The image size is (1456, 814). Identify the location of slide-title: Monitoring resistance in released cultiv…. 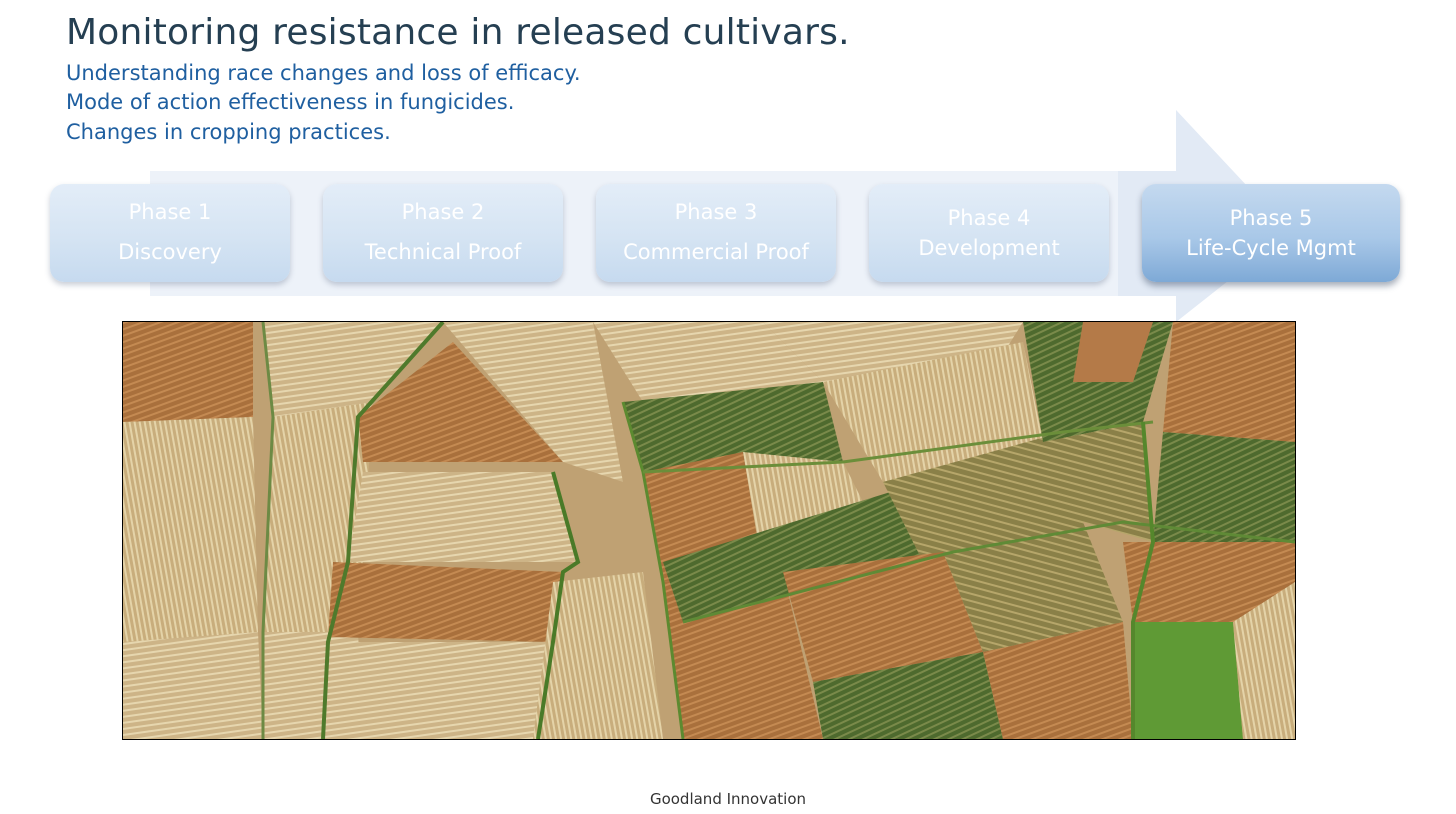
(458, 32).